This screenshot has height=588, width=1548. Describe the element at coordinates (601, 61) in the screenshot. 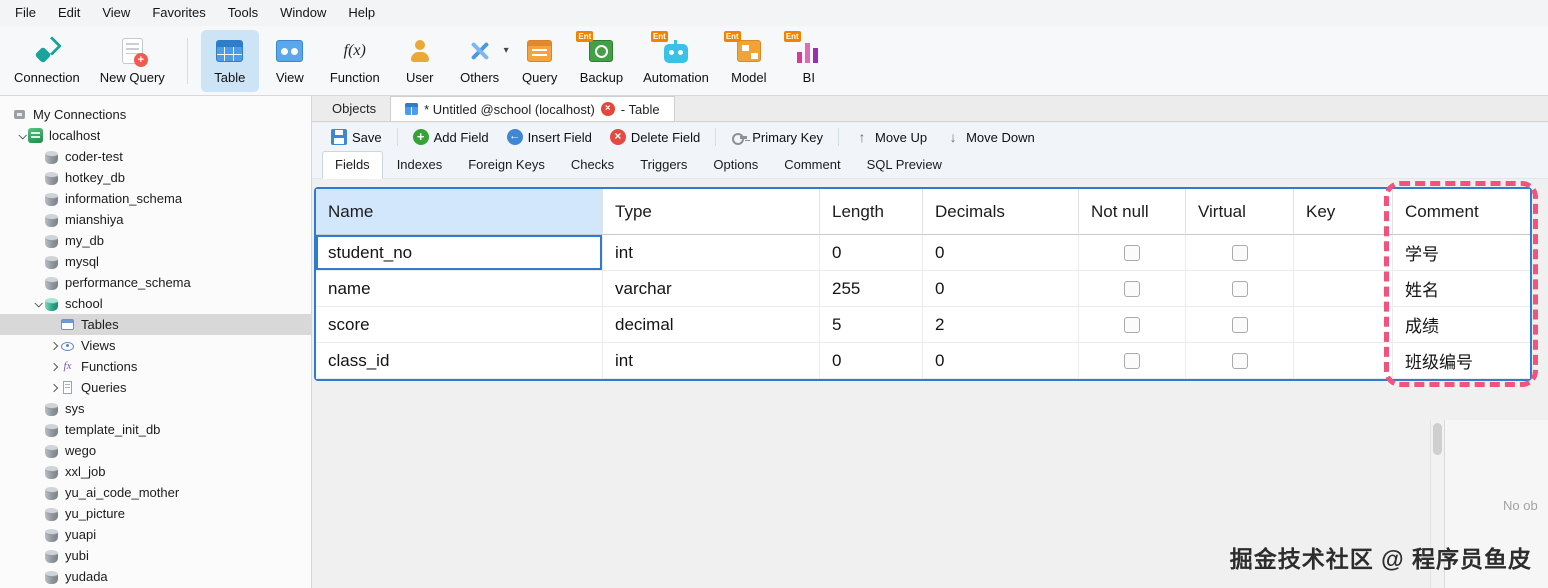

I see `backup-button: Ent ▾ Backup` at that location.